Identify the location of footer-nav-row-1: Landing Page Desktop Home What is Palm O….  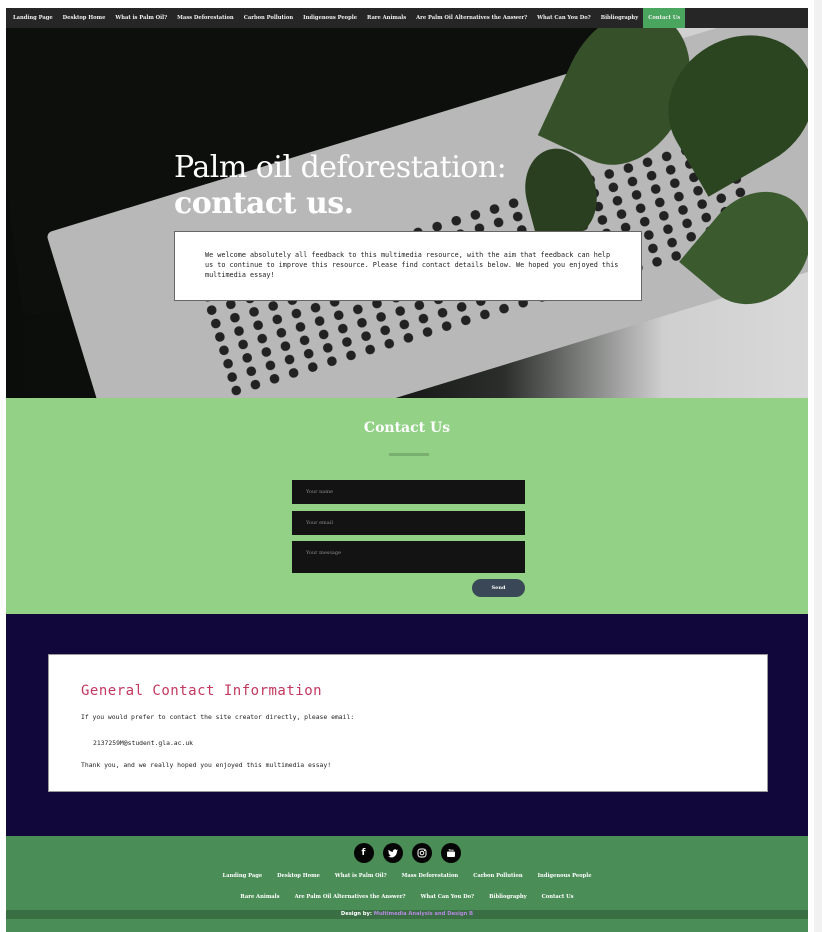
(407, 876).